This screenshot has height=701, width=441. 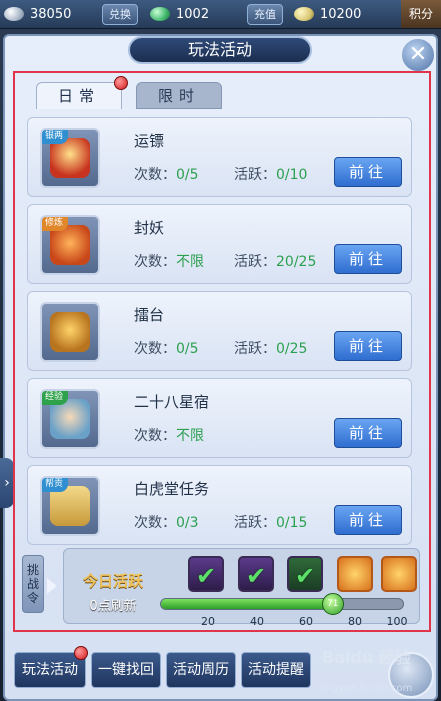 What do you see at coordinates (33, 584) in the screenshot?
I see `challenge-token-tab: 挑战令` at bounding box center [33, 584].